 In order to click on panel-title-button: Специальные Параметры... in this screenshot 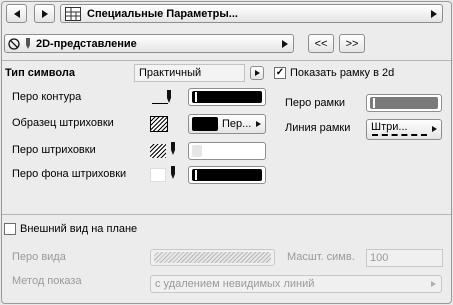, I will do `click(251, 13)`.